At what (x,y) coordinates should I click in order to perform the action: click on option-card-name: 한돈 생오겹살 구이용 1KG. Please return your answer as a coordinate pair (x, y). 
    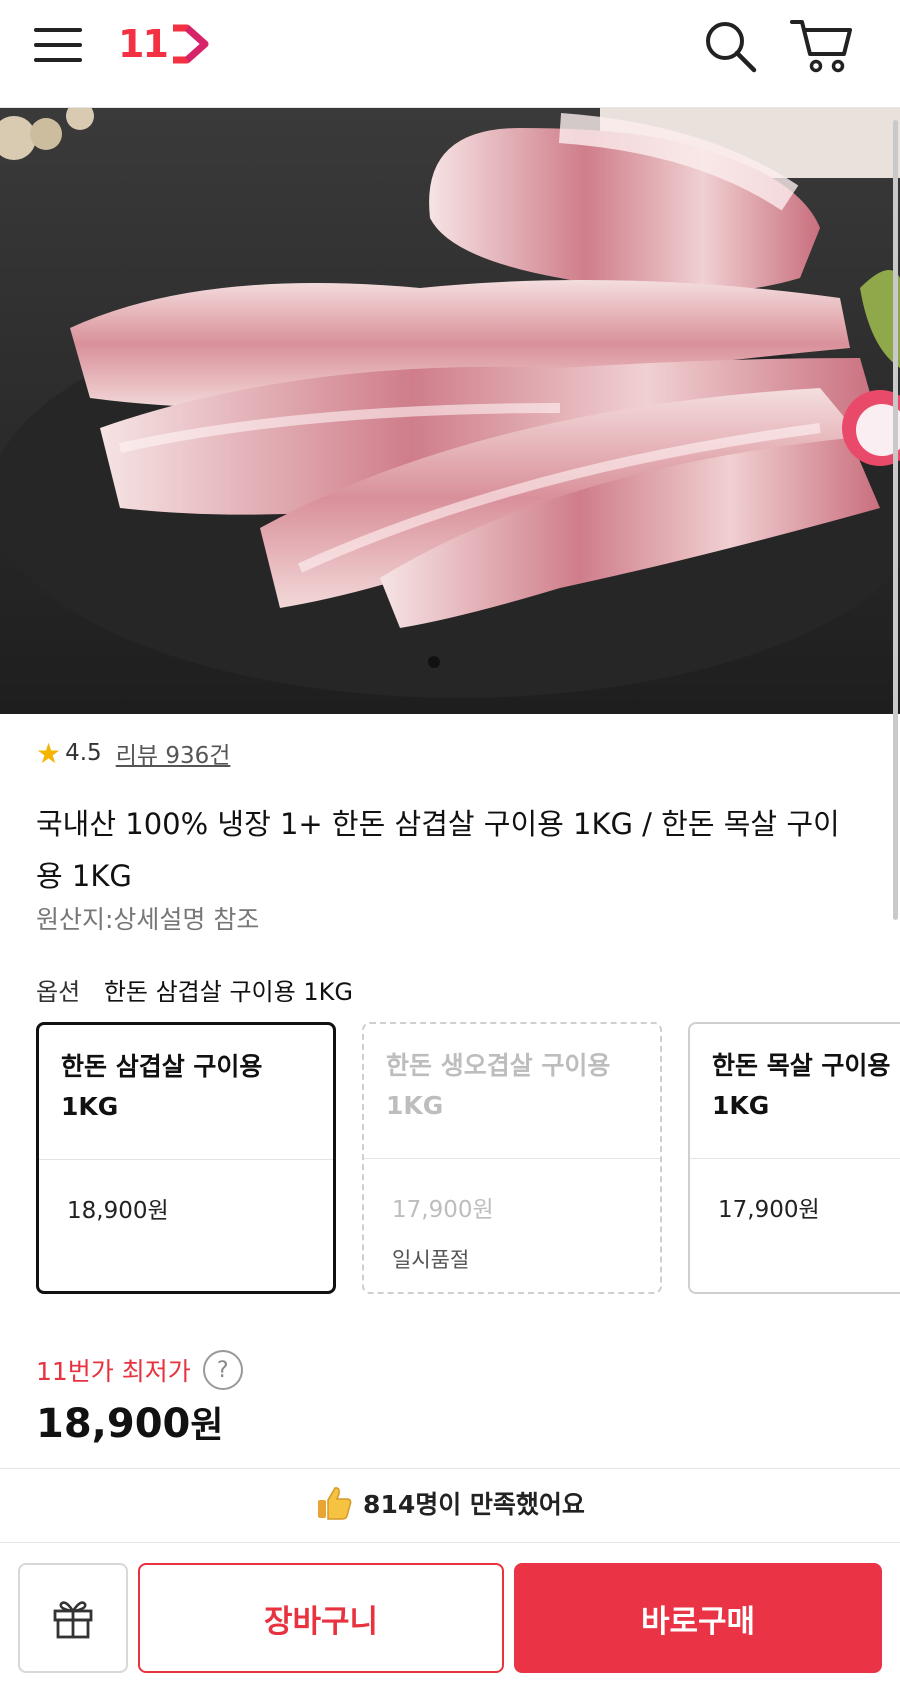
    Looking at the image, I should click on (498, 1085).